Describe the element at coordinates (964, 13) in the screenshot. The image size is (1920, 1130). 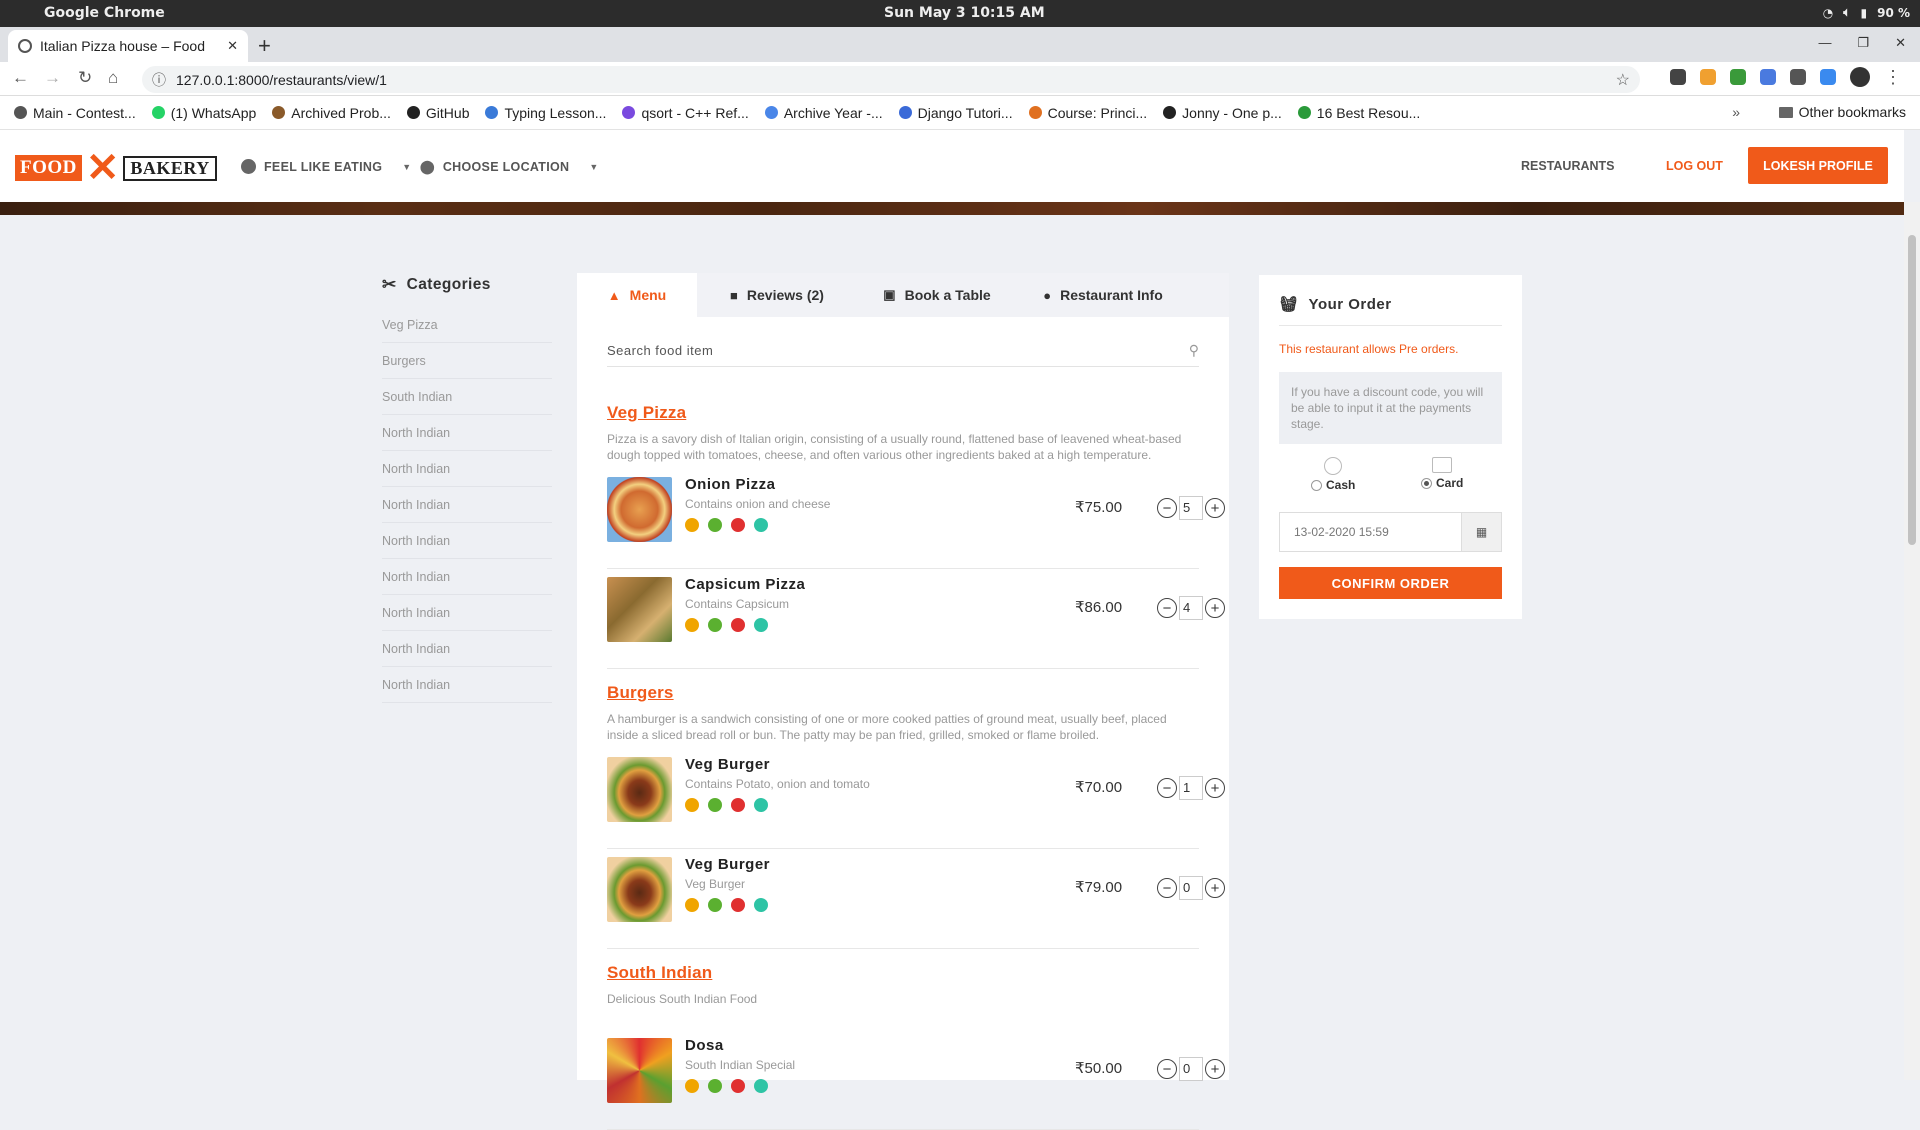
I see `system-clock: Sun May 3 10:15 AM` at that location.